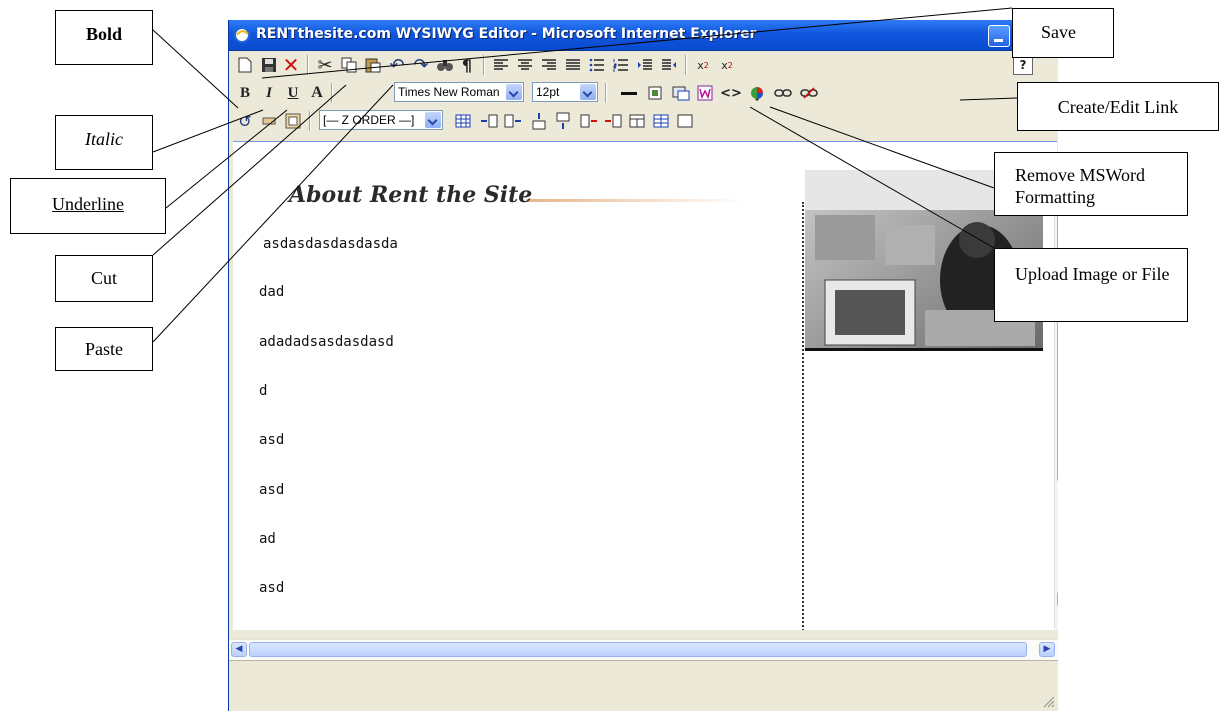 The height and width of the screenshot is (711, 1228). Describe the element at coordinates (269, 93) in the screenshot. I see `italic-icon: I` at that location.